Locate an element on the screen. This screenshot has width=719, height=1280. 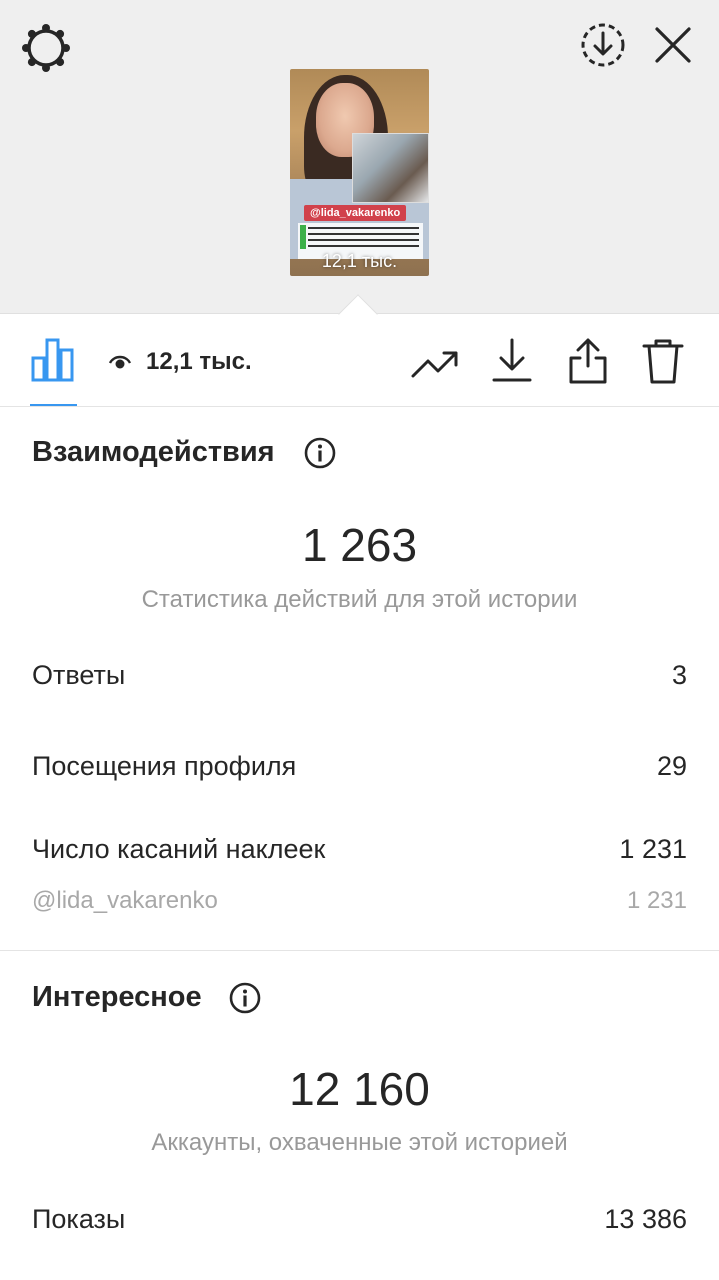
profile-visits-value: 29 is located at coordinates (671, 766).